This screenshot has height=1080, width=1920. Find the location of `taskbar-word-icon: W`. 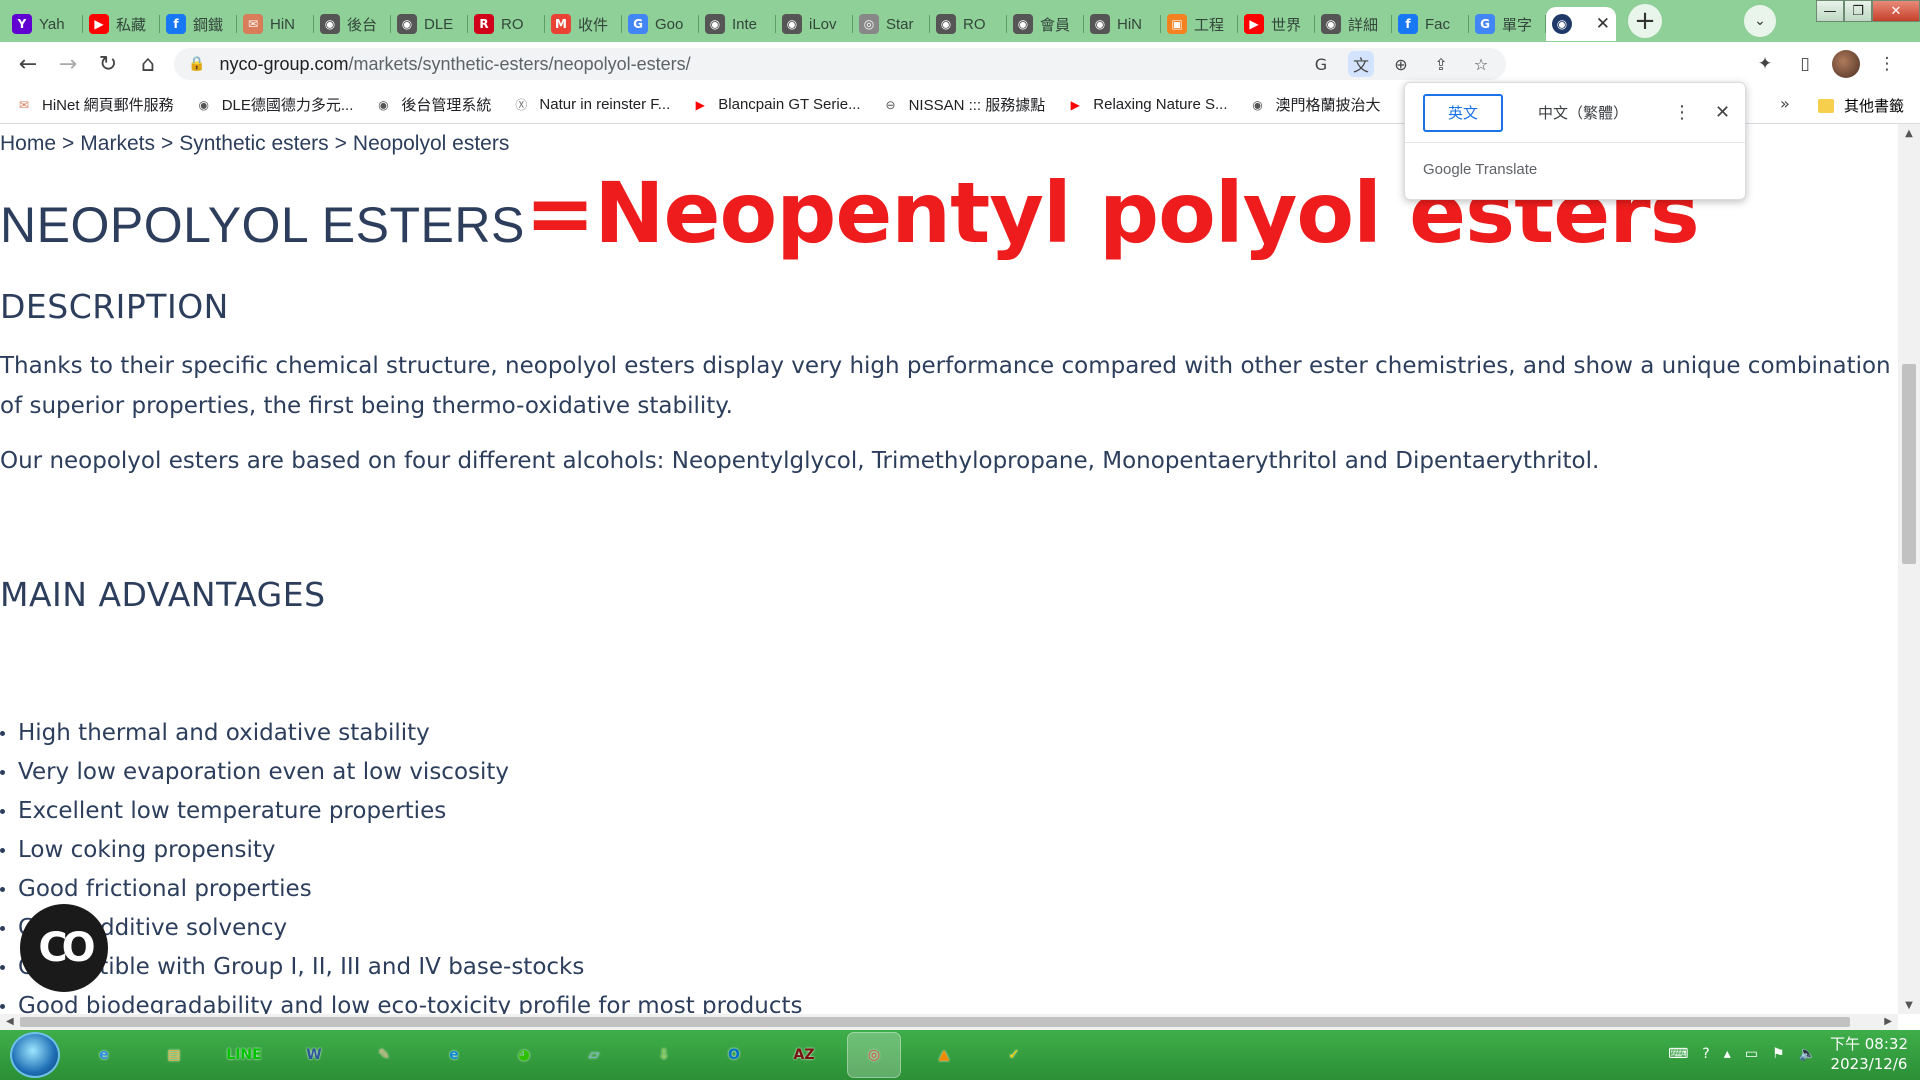

taskbar-word-icon: W is located at coordinates (314, 1055).